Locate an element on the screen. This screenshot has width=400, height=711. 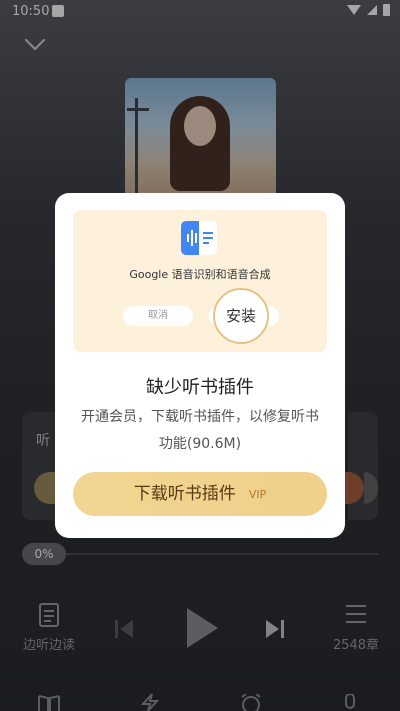
download-plugin-label: 下载听书插件 is located at coordinates (184, 494).